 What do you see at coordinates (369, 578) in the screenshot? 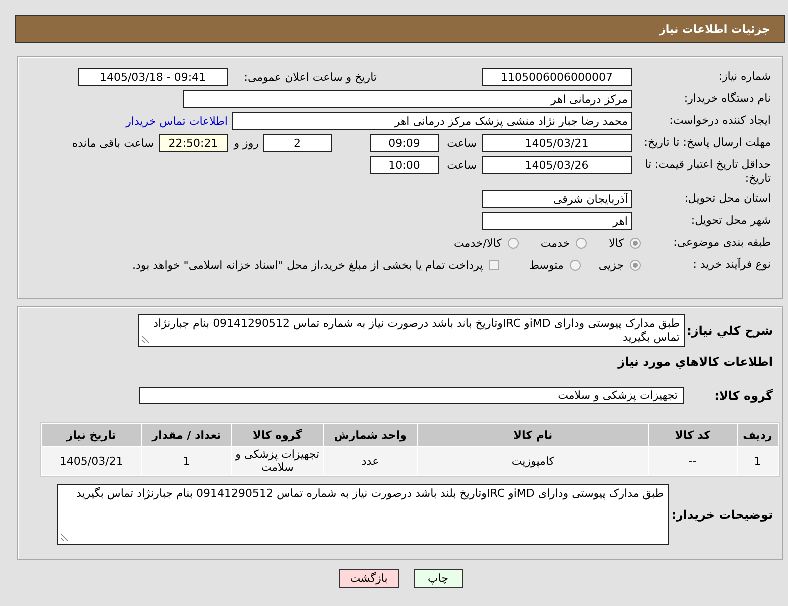
I see `back-button: بازگشت` at bounding box center [369, 578].